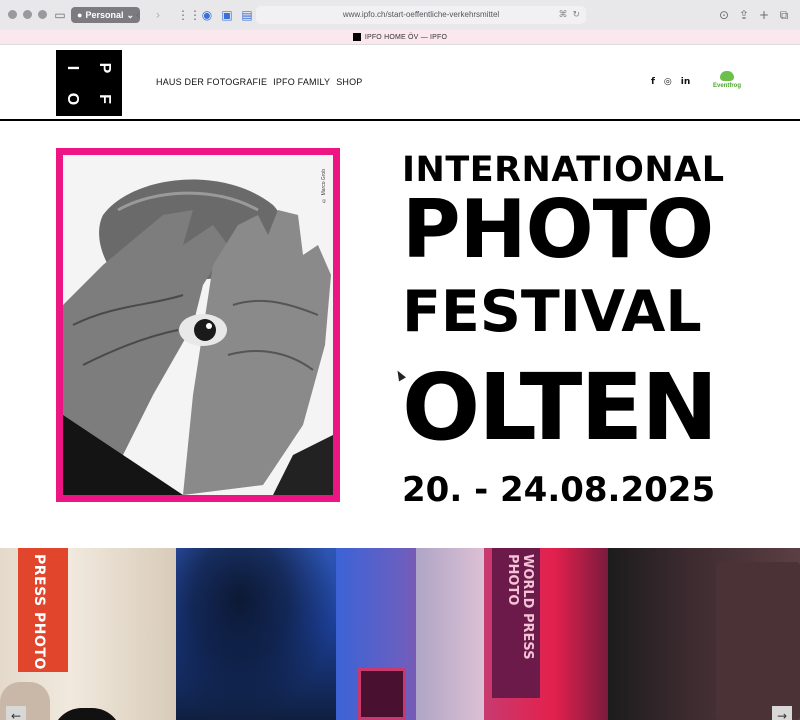 Image resolution: width=800 pixels, height=720 pixels. I want to click on minimize-window-button, so click(27, 14).